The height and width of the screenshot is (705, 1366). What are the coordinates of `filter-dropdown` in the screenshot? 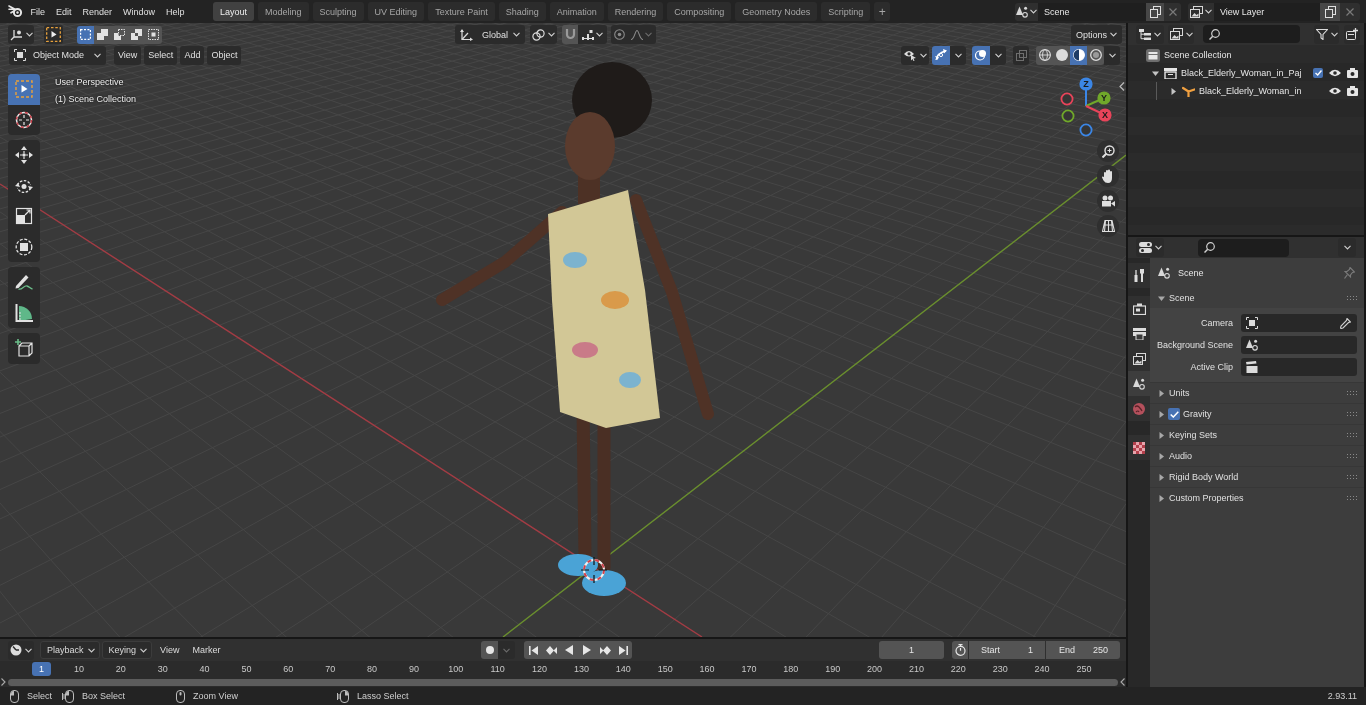 It's located at (1326, 34).